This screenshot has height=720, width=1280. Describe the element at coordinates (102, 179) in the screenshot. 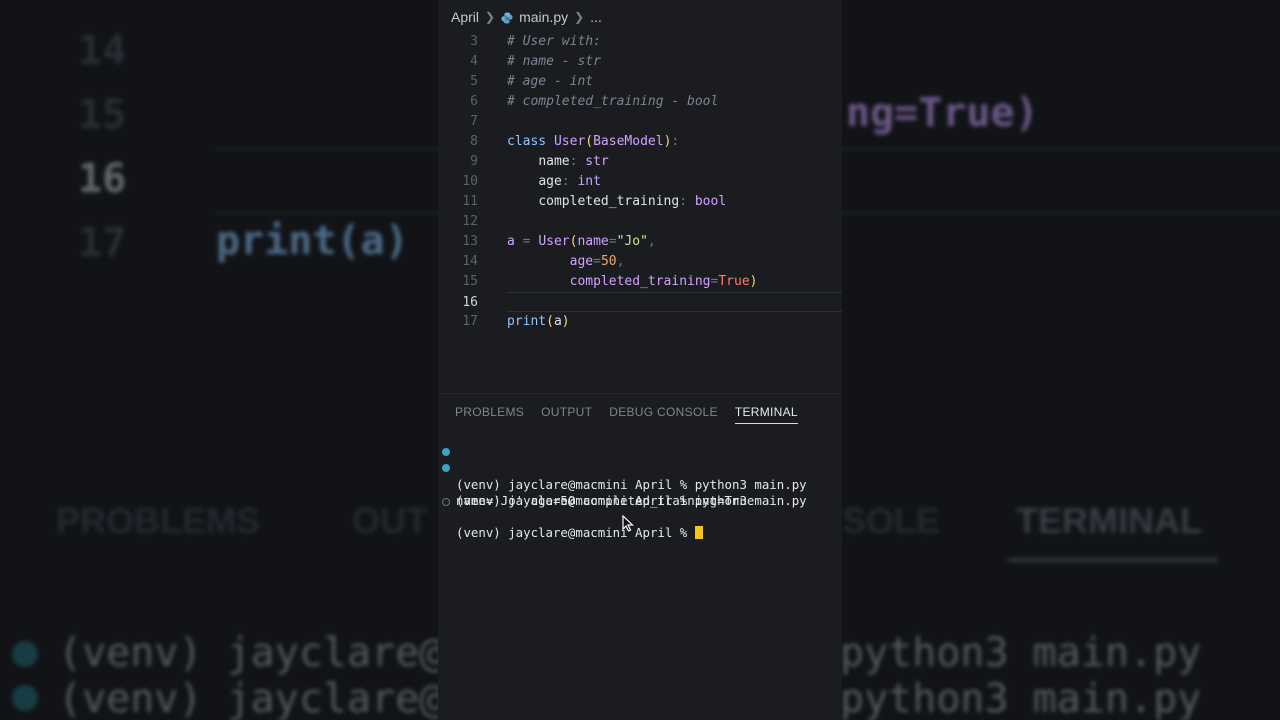

I see `bg-line-number: 16` at that location.